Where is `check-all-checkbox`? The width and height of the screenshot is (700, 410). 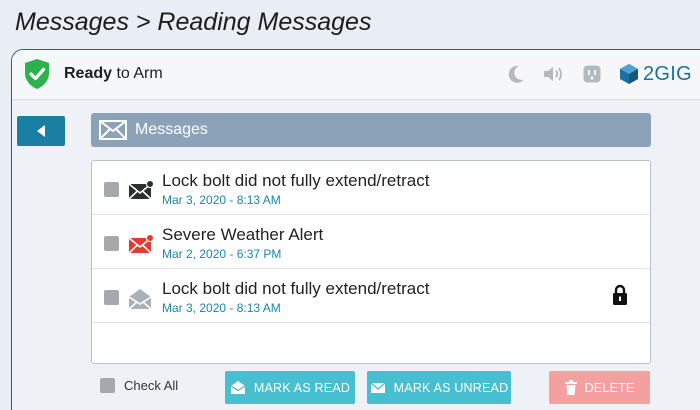
check-all-checkbox is located at coordinates (107, 385).